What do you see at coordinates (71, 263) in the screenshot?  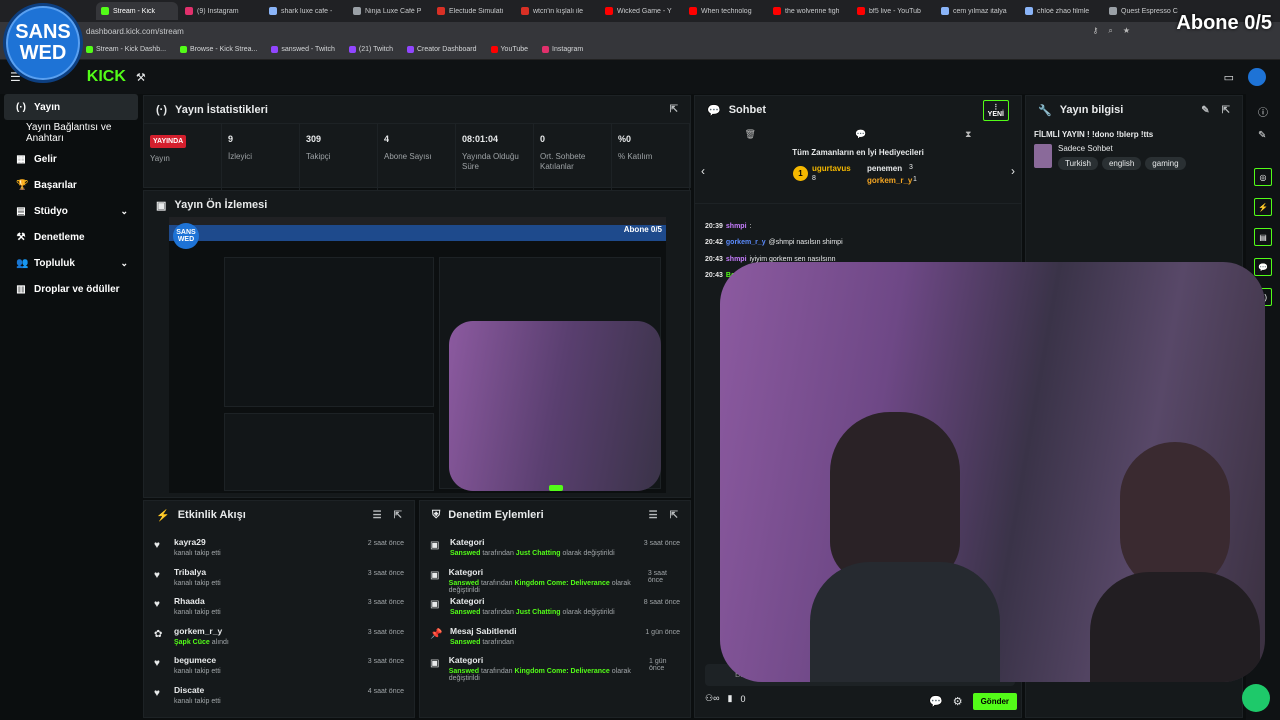 I see `sidebar-item-topluluk: 👥 Topluluk ⌄` at bounding box center [71, 263].